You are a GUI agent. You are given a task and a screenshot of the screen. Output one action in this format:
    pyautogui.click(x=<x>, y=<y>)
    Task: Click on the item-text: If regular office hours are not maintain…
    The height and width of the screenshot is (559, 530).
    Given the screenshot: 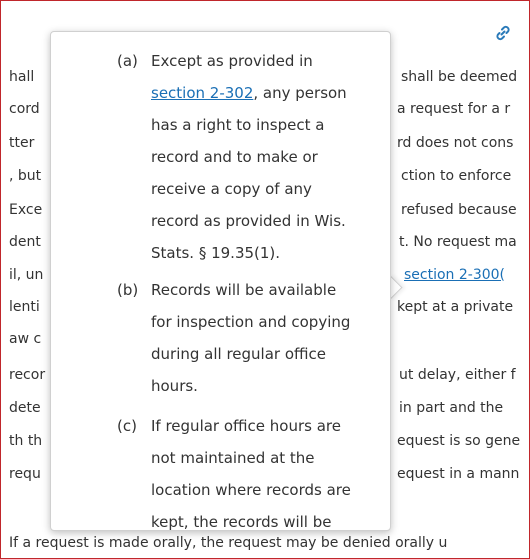 What is the action you would take?
    pyautogui.click(x=251, y=474)
    